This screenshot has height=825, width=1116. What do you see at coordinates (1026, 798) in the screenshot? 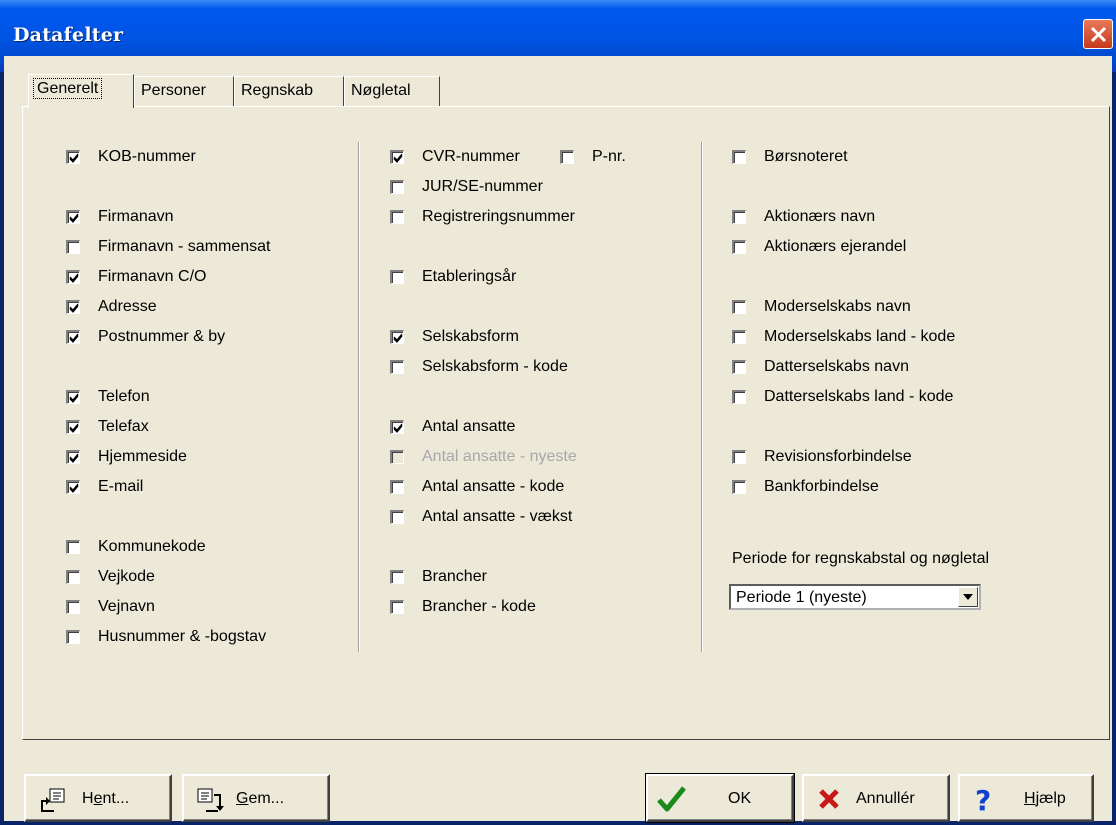
I see `hjaelp-button: ? Hjælp` at bounding box center [1026, 798].